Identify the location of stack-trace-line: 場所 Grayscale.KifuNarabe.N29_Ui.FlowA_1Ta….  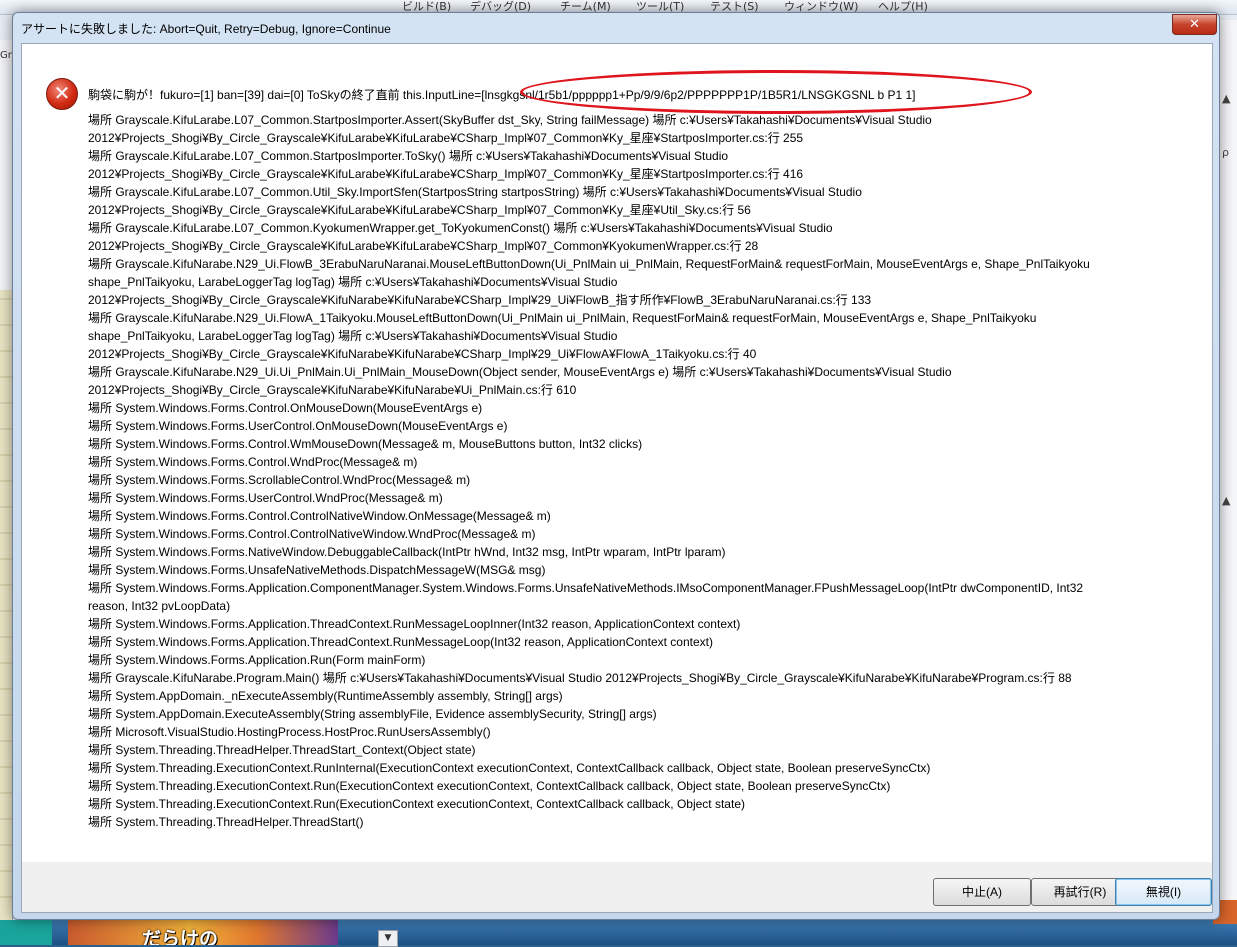
(562, 318).